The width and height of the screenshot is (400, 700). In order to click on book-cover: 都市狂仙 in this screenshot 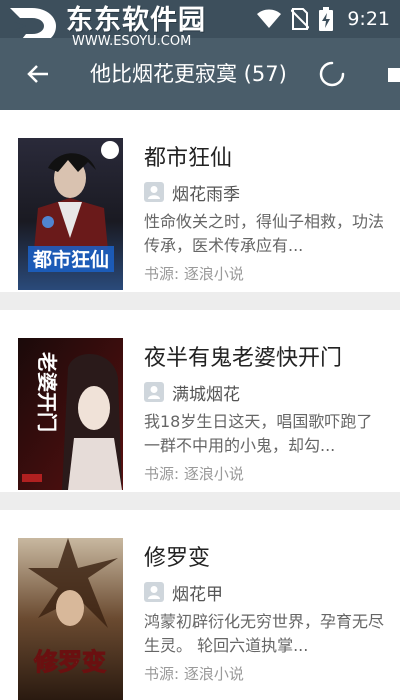, I will do `click(70, 214)`.